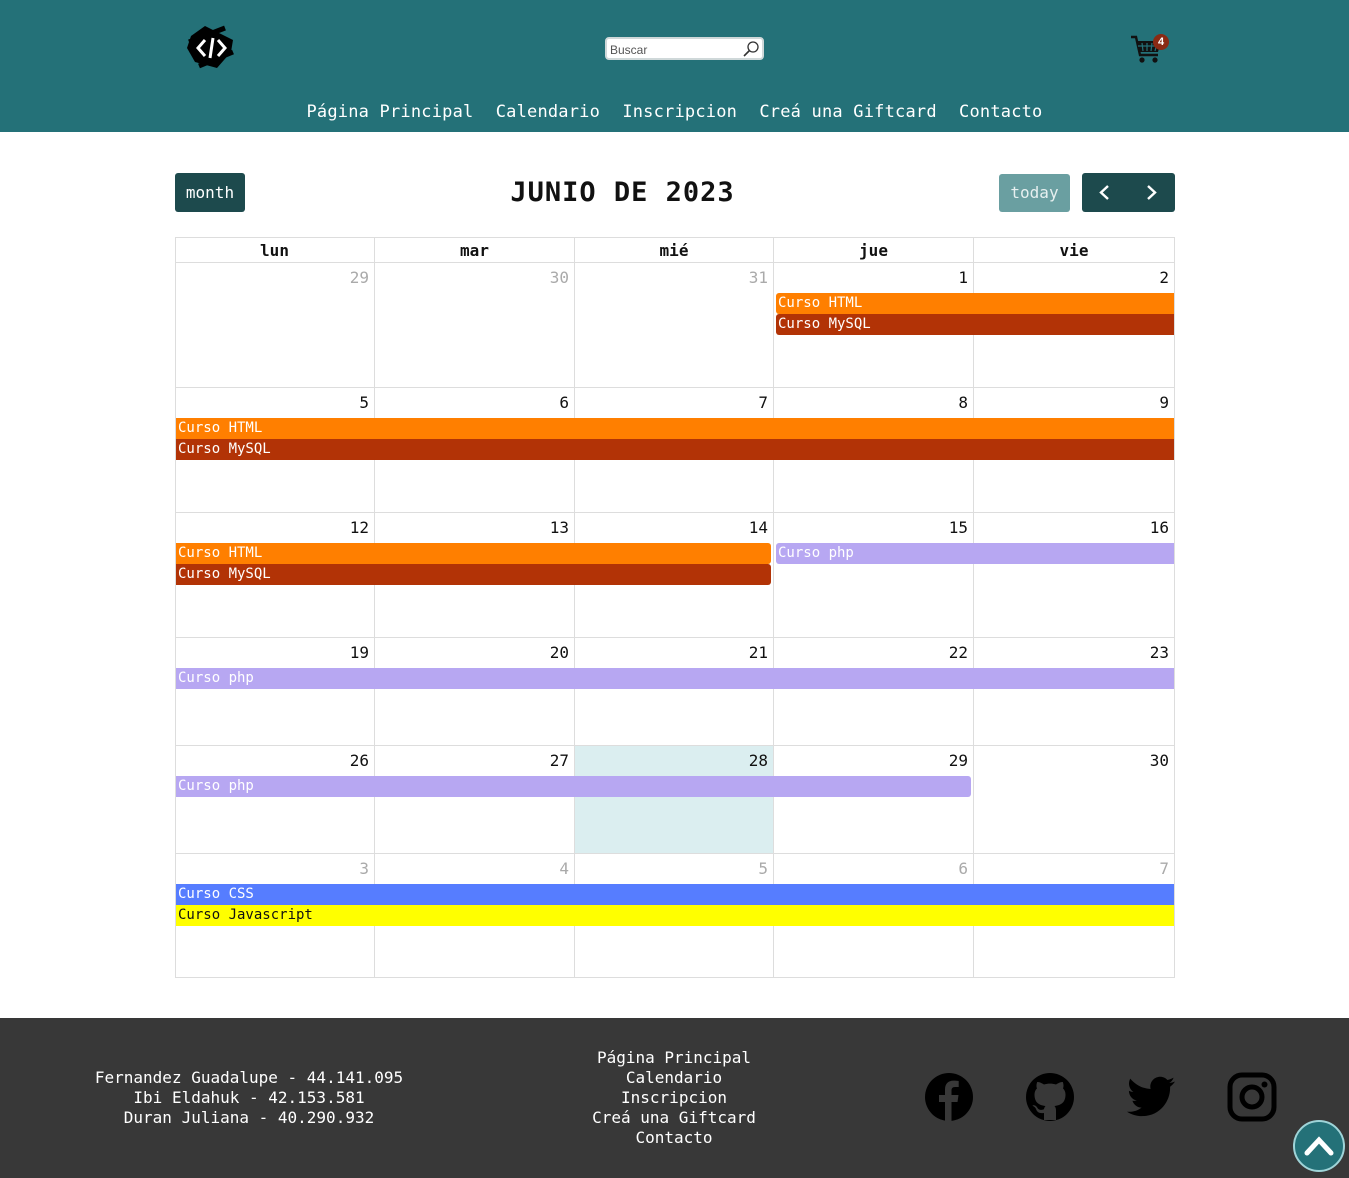 This screenshot has width=1349, height=1178. I want to click on day-number: 2, so click(1164, 277).